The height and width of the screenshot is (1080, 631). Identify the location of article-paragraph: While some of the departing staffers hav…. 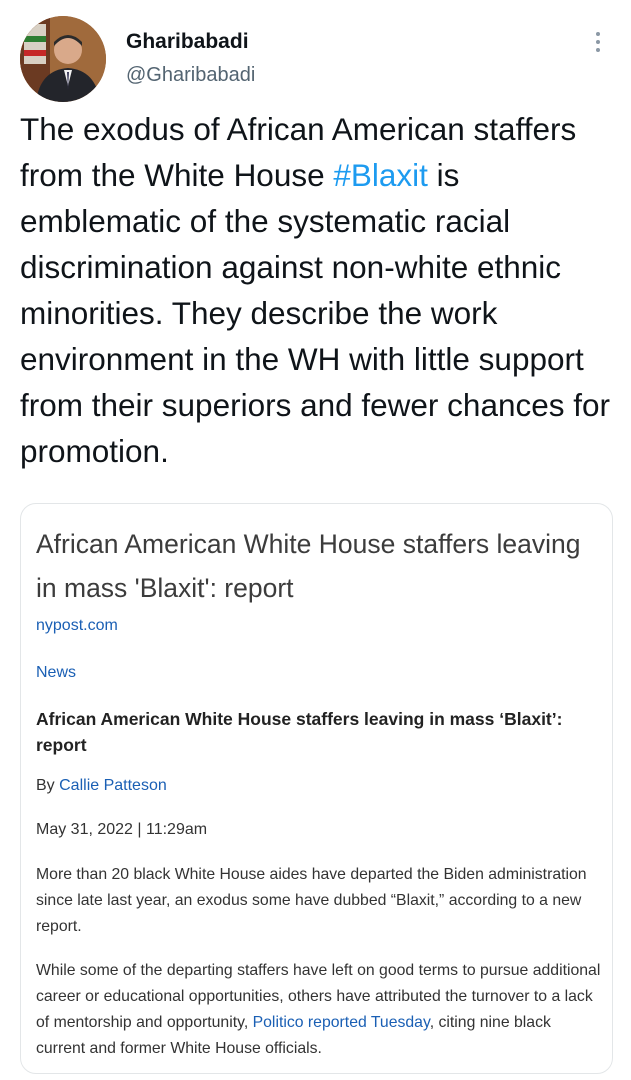
(318, 1010).